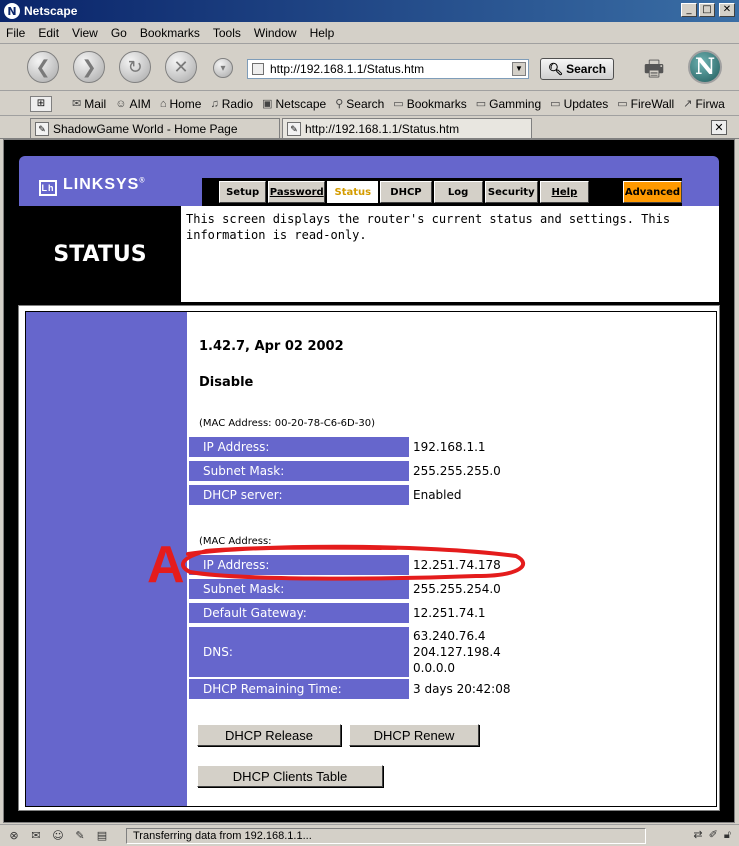 The image size is (739, 846). What do you see at coordinates (564, 192) in the screenshot?
I see `router-tab-help: Help` at bounding box center [564, 192].